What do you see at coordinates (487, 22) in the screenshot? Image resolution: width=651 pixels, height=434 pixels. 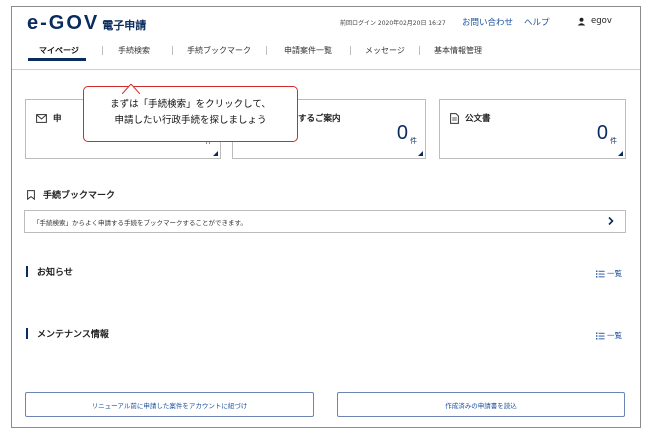 I see `contact-link: お問い合わせ` at bounding box center [487, 22].